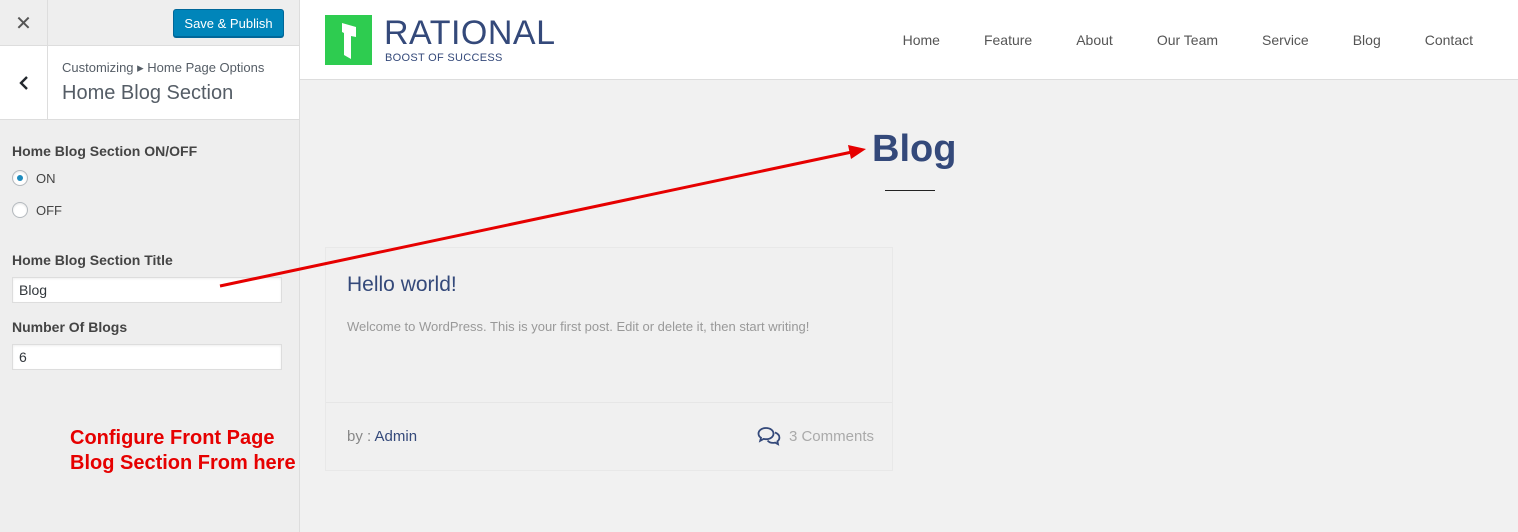  Describe the element at coordinates (49, 210) in the screenshot. I see `radio-off-label: OFF` at that location.